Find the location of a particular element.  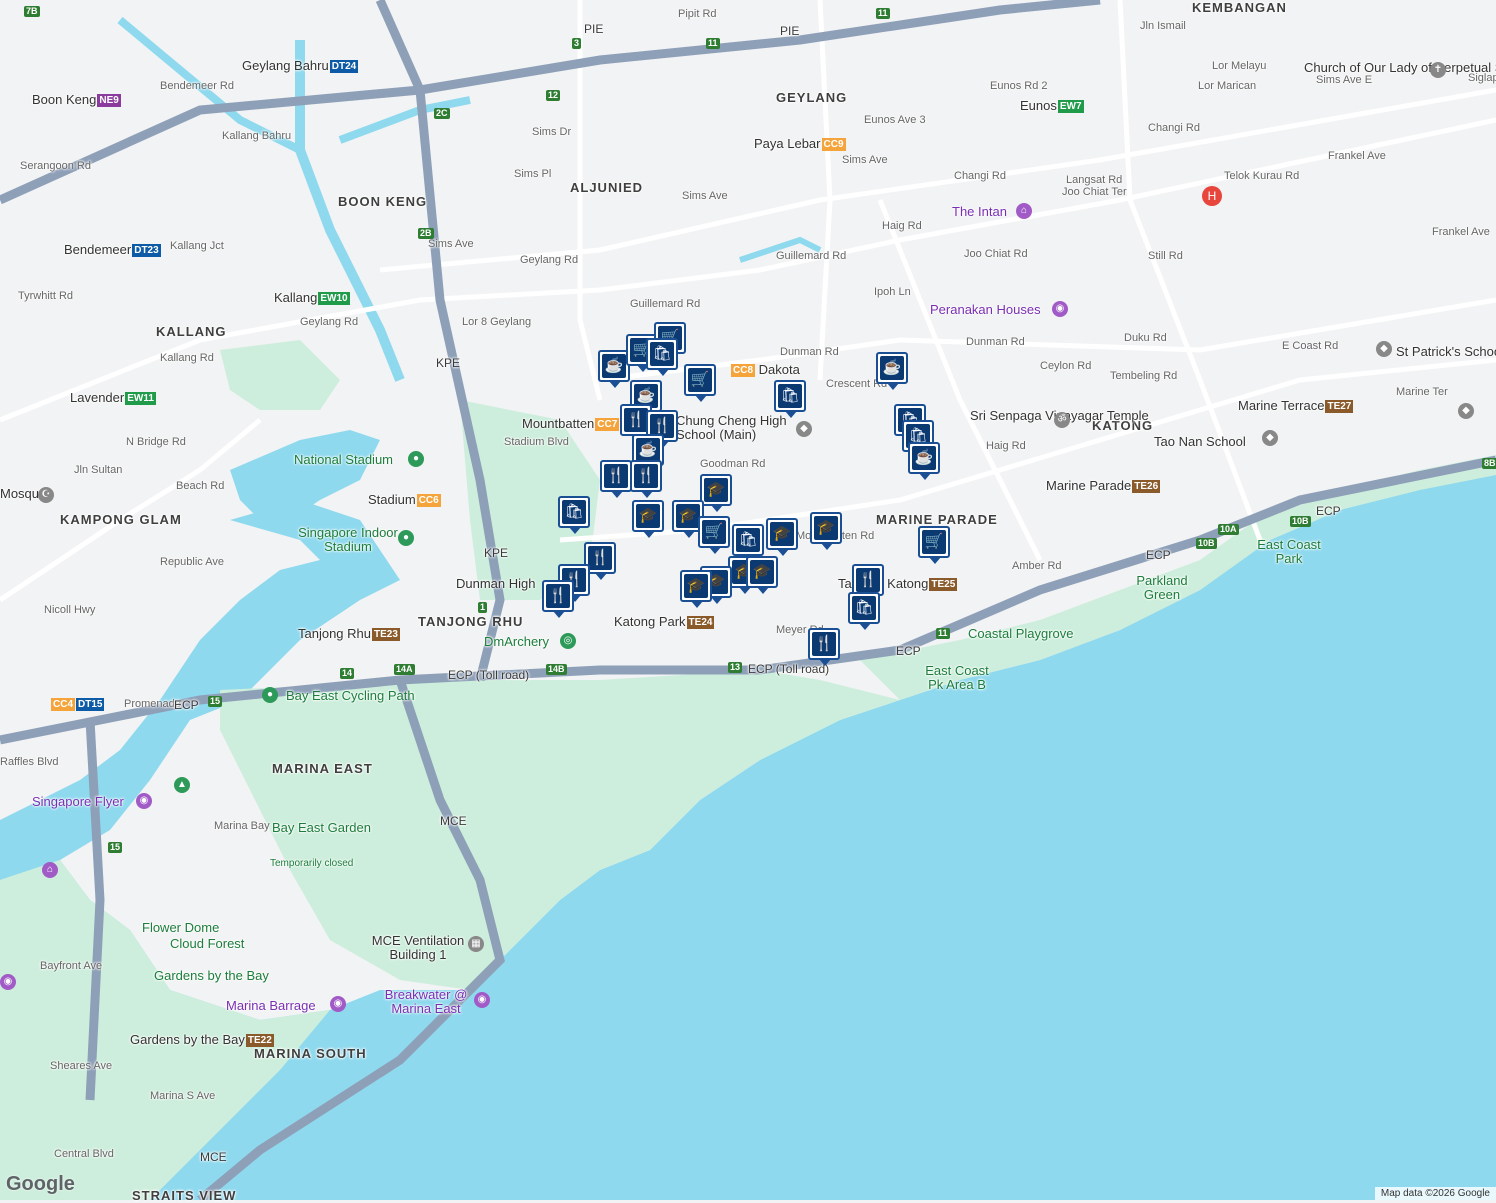

road-label: Geylang Rd is located at coordinates (329, 322).